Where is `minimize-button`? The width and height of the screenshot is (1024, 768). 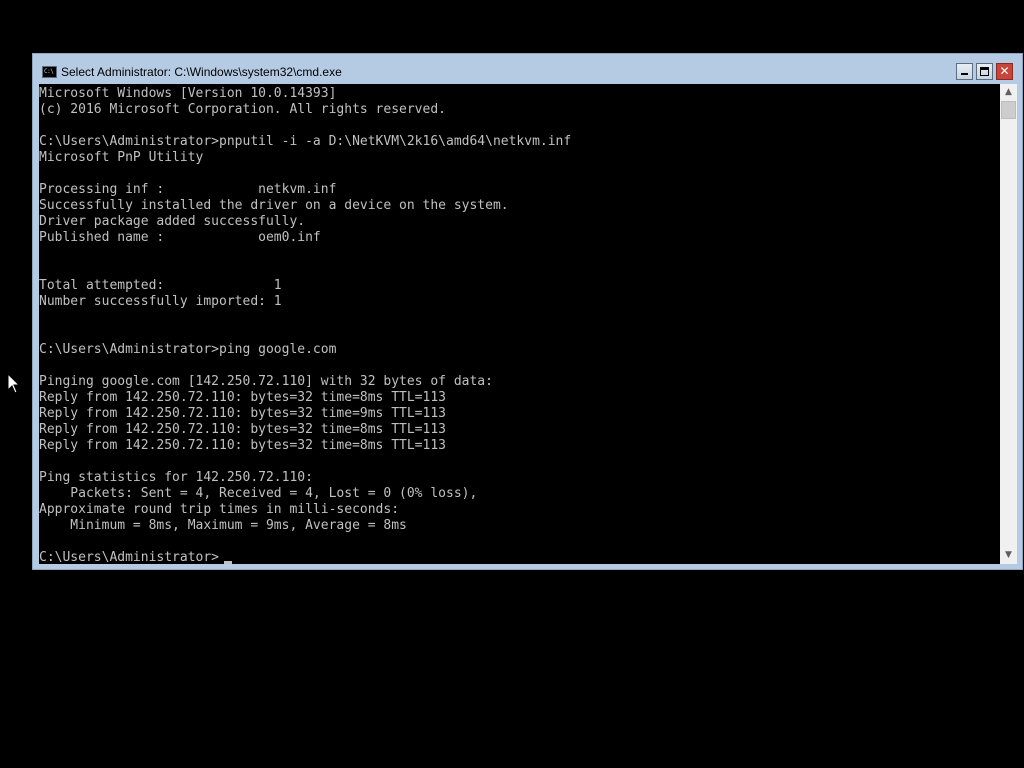
minimize-button is located at coordinates (964, 71).